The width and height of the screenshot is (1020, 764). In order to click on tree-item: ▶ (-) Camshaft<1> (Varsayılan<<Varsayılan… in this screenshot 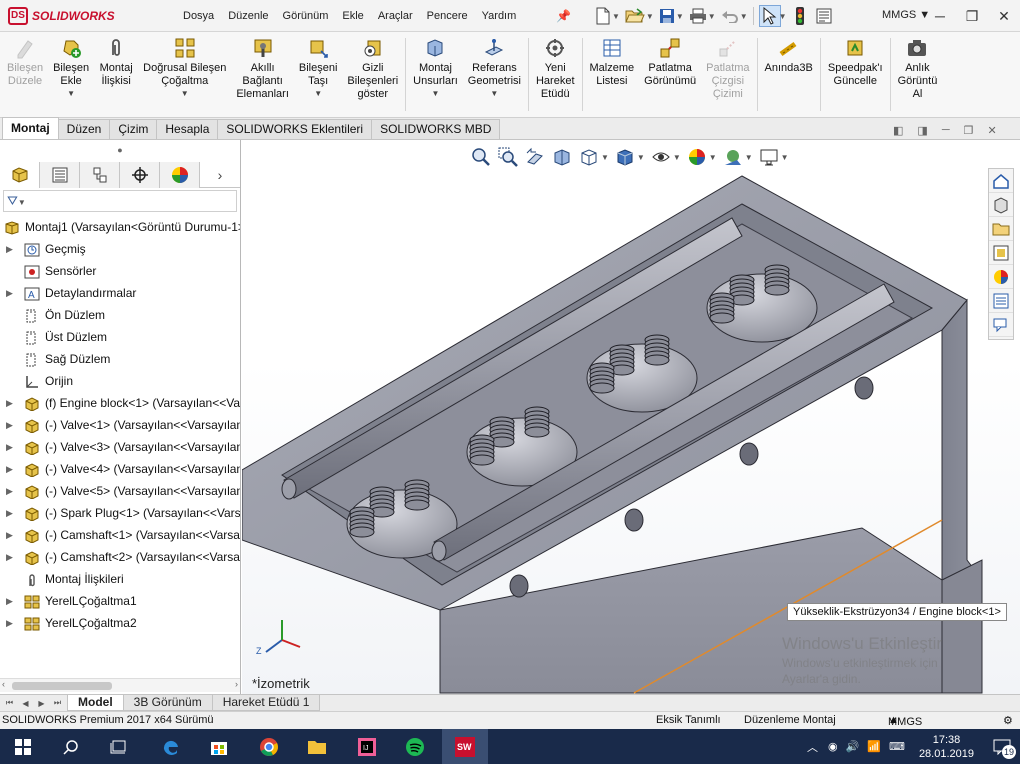, I will do `click(120, 535)`.